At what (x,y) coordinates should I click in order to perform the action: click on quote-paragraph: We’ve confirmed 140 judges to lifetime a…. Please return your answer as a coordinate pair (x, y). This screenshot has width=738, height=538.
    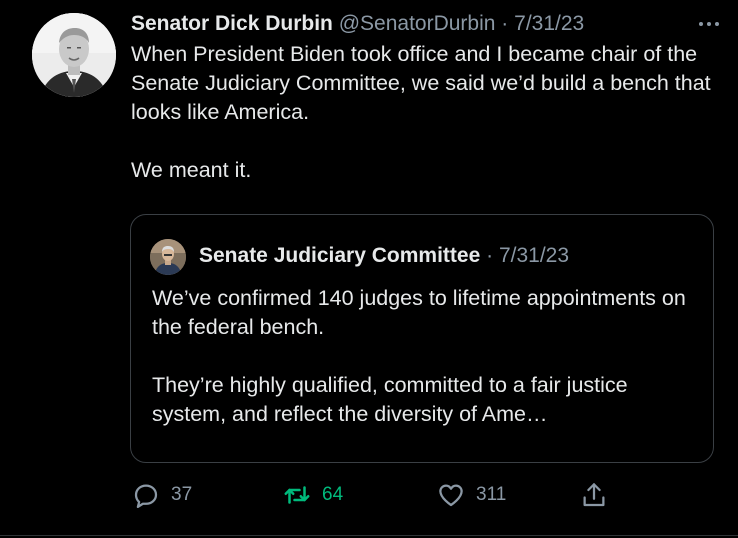
    Looking at the image, I should click on (419, 312).